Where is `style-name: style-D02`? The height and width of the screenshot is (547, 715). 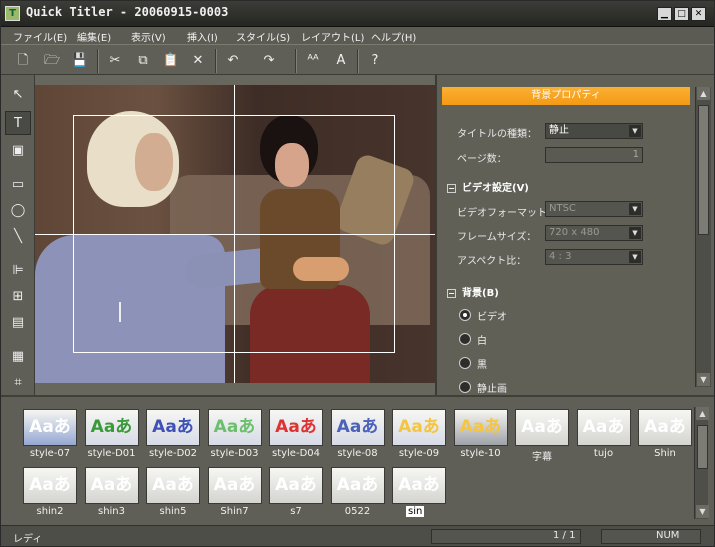 style-name: style-D02 is located at coordinates (173, 453).